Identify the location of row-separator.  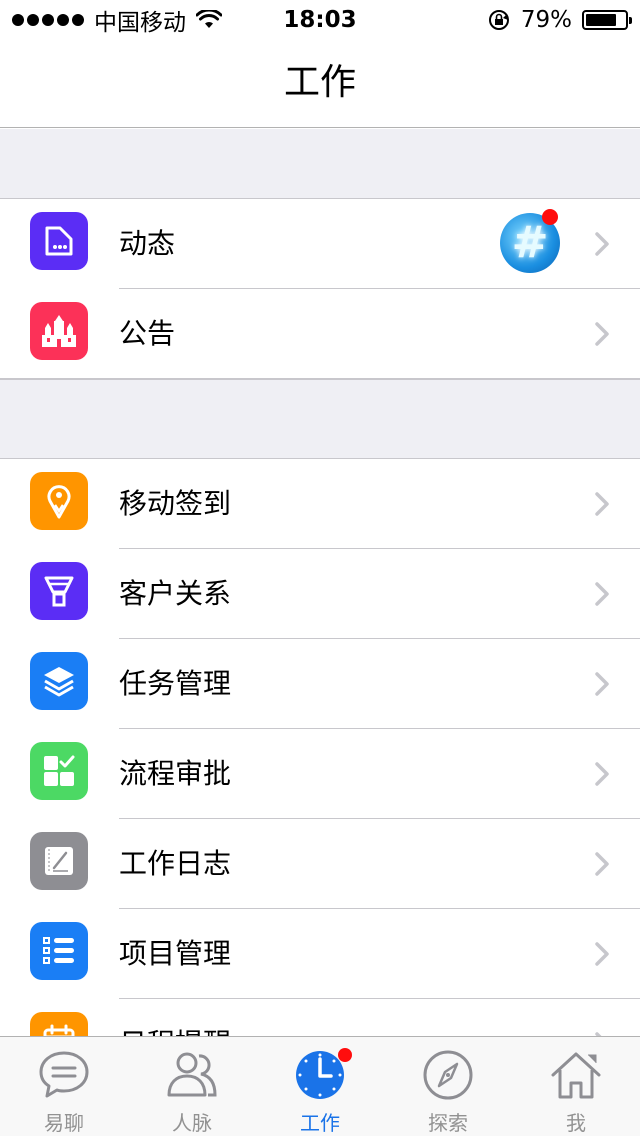
(320, 378).